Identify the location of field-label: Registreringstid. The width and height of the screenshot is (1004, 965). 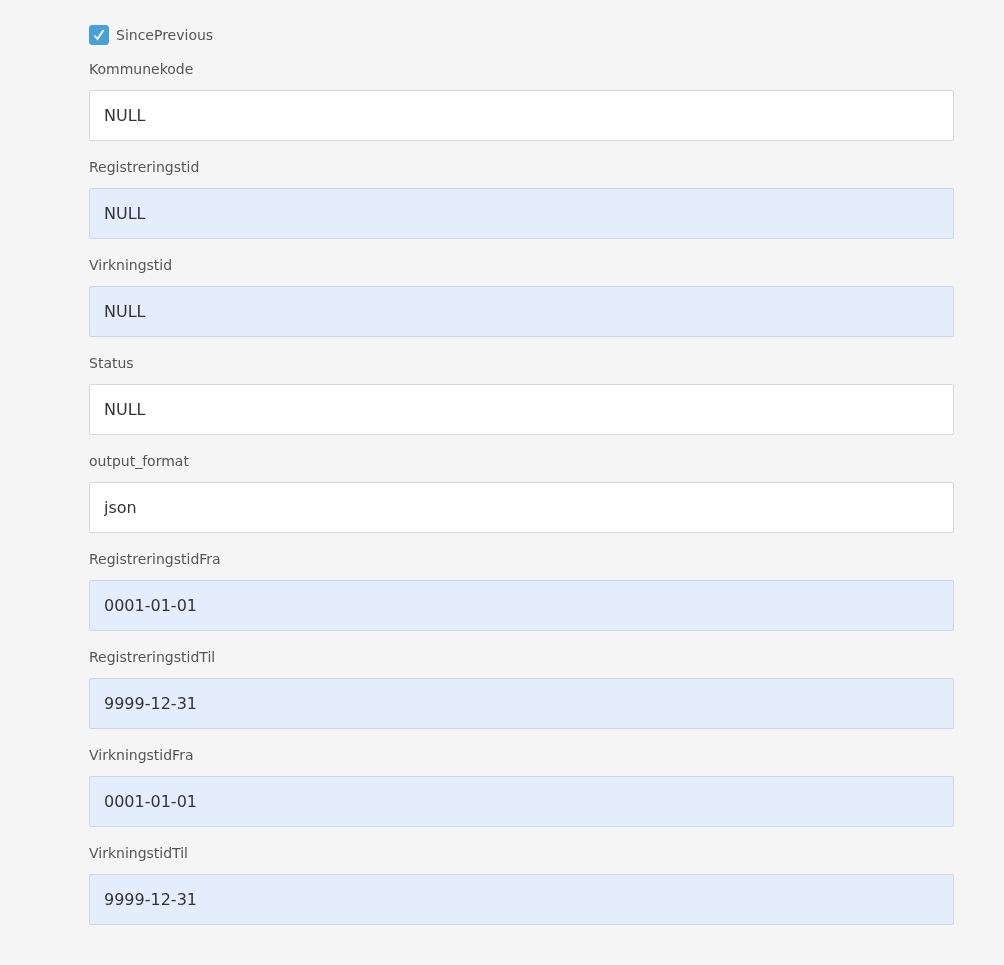
(145, 167).